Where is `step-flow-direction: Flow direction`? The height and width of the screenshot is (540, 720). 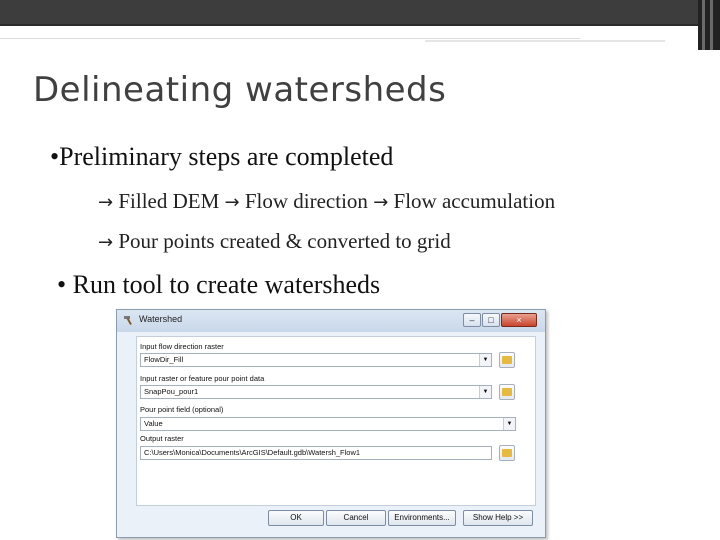
step-flow-direction: Flow direction is located at coordinates (306, 201).